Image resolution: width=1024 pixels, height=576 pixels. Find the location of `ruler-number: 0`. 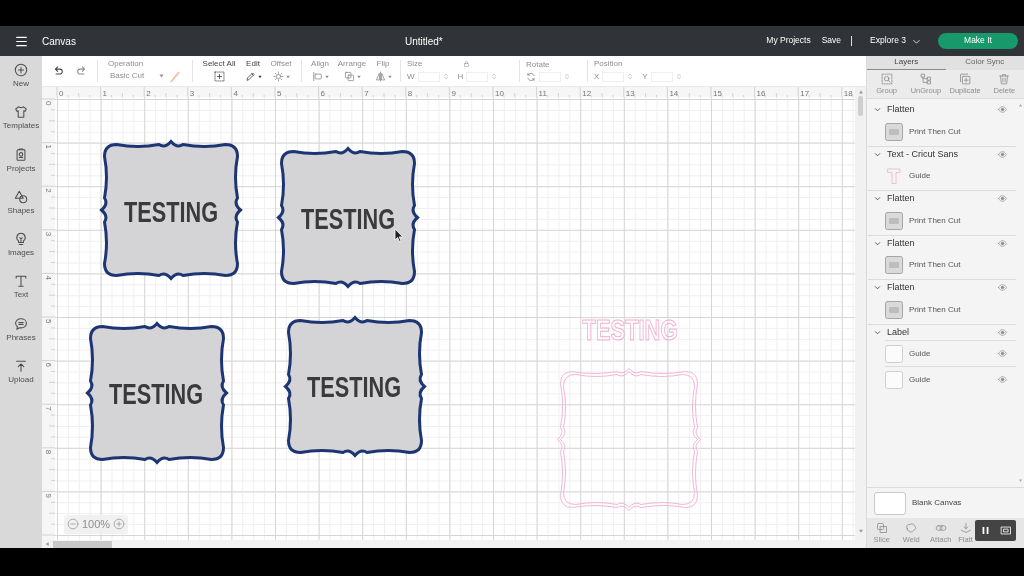

ruler-number: 0 is located at coordinates (48, 103).